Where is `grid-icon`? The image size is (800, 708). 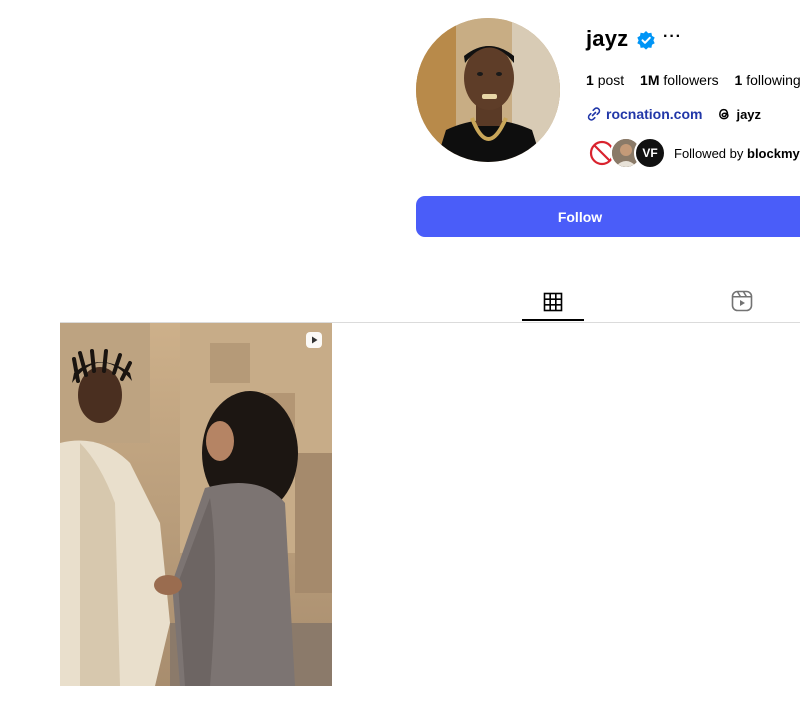 grid-icon is located at coordinates (553, 302).